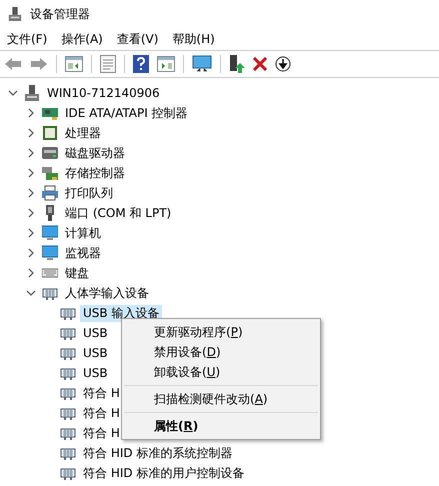 The image size is (439, 486). What do you see at coordinates (89, 193) in the screenshot?
I see `tree-item: 打印队列` at bounding box center [89, 193].